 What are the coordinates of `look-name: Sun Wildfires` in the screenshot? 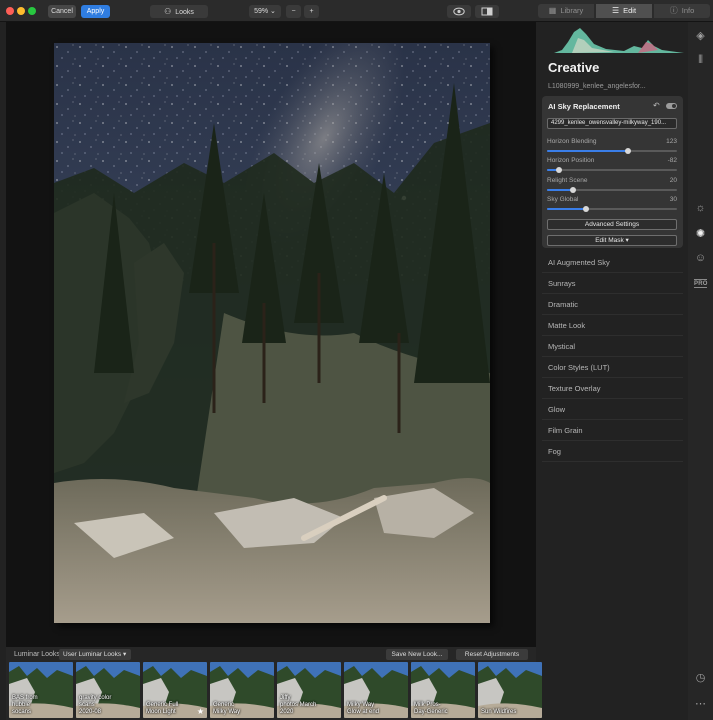 It's located at (499, 712).